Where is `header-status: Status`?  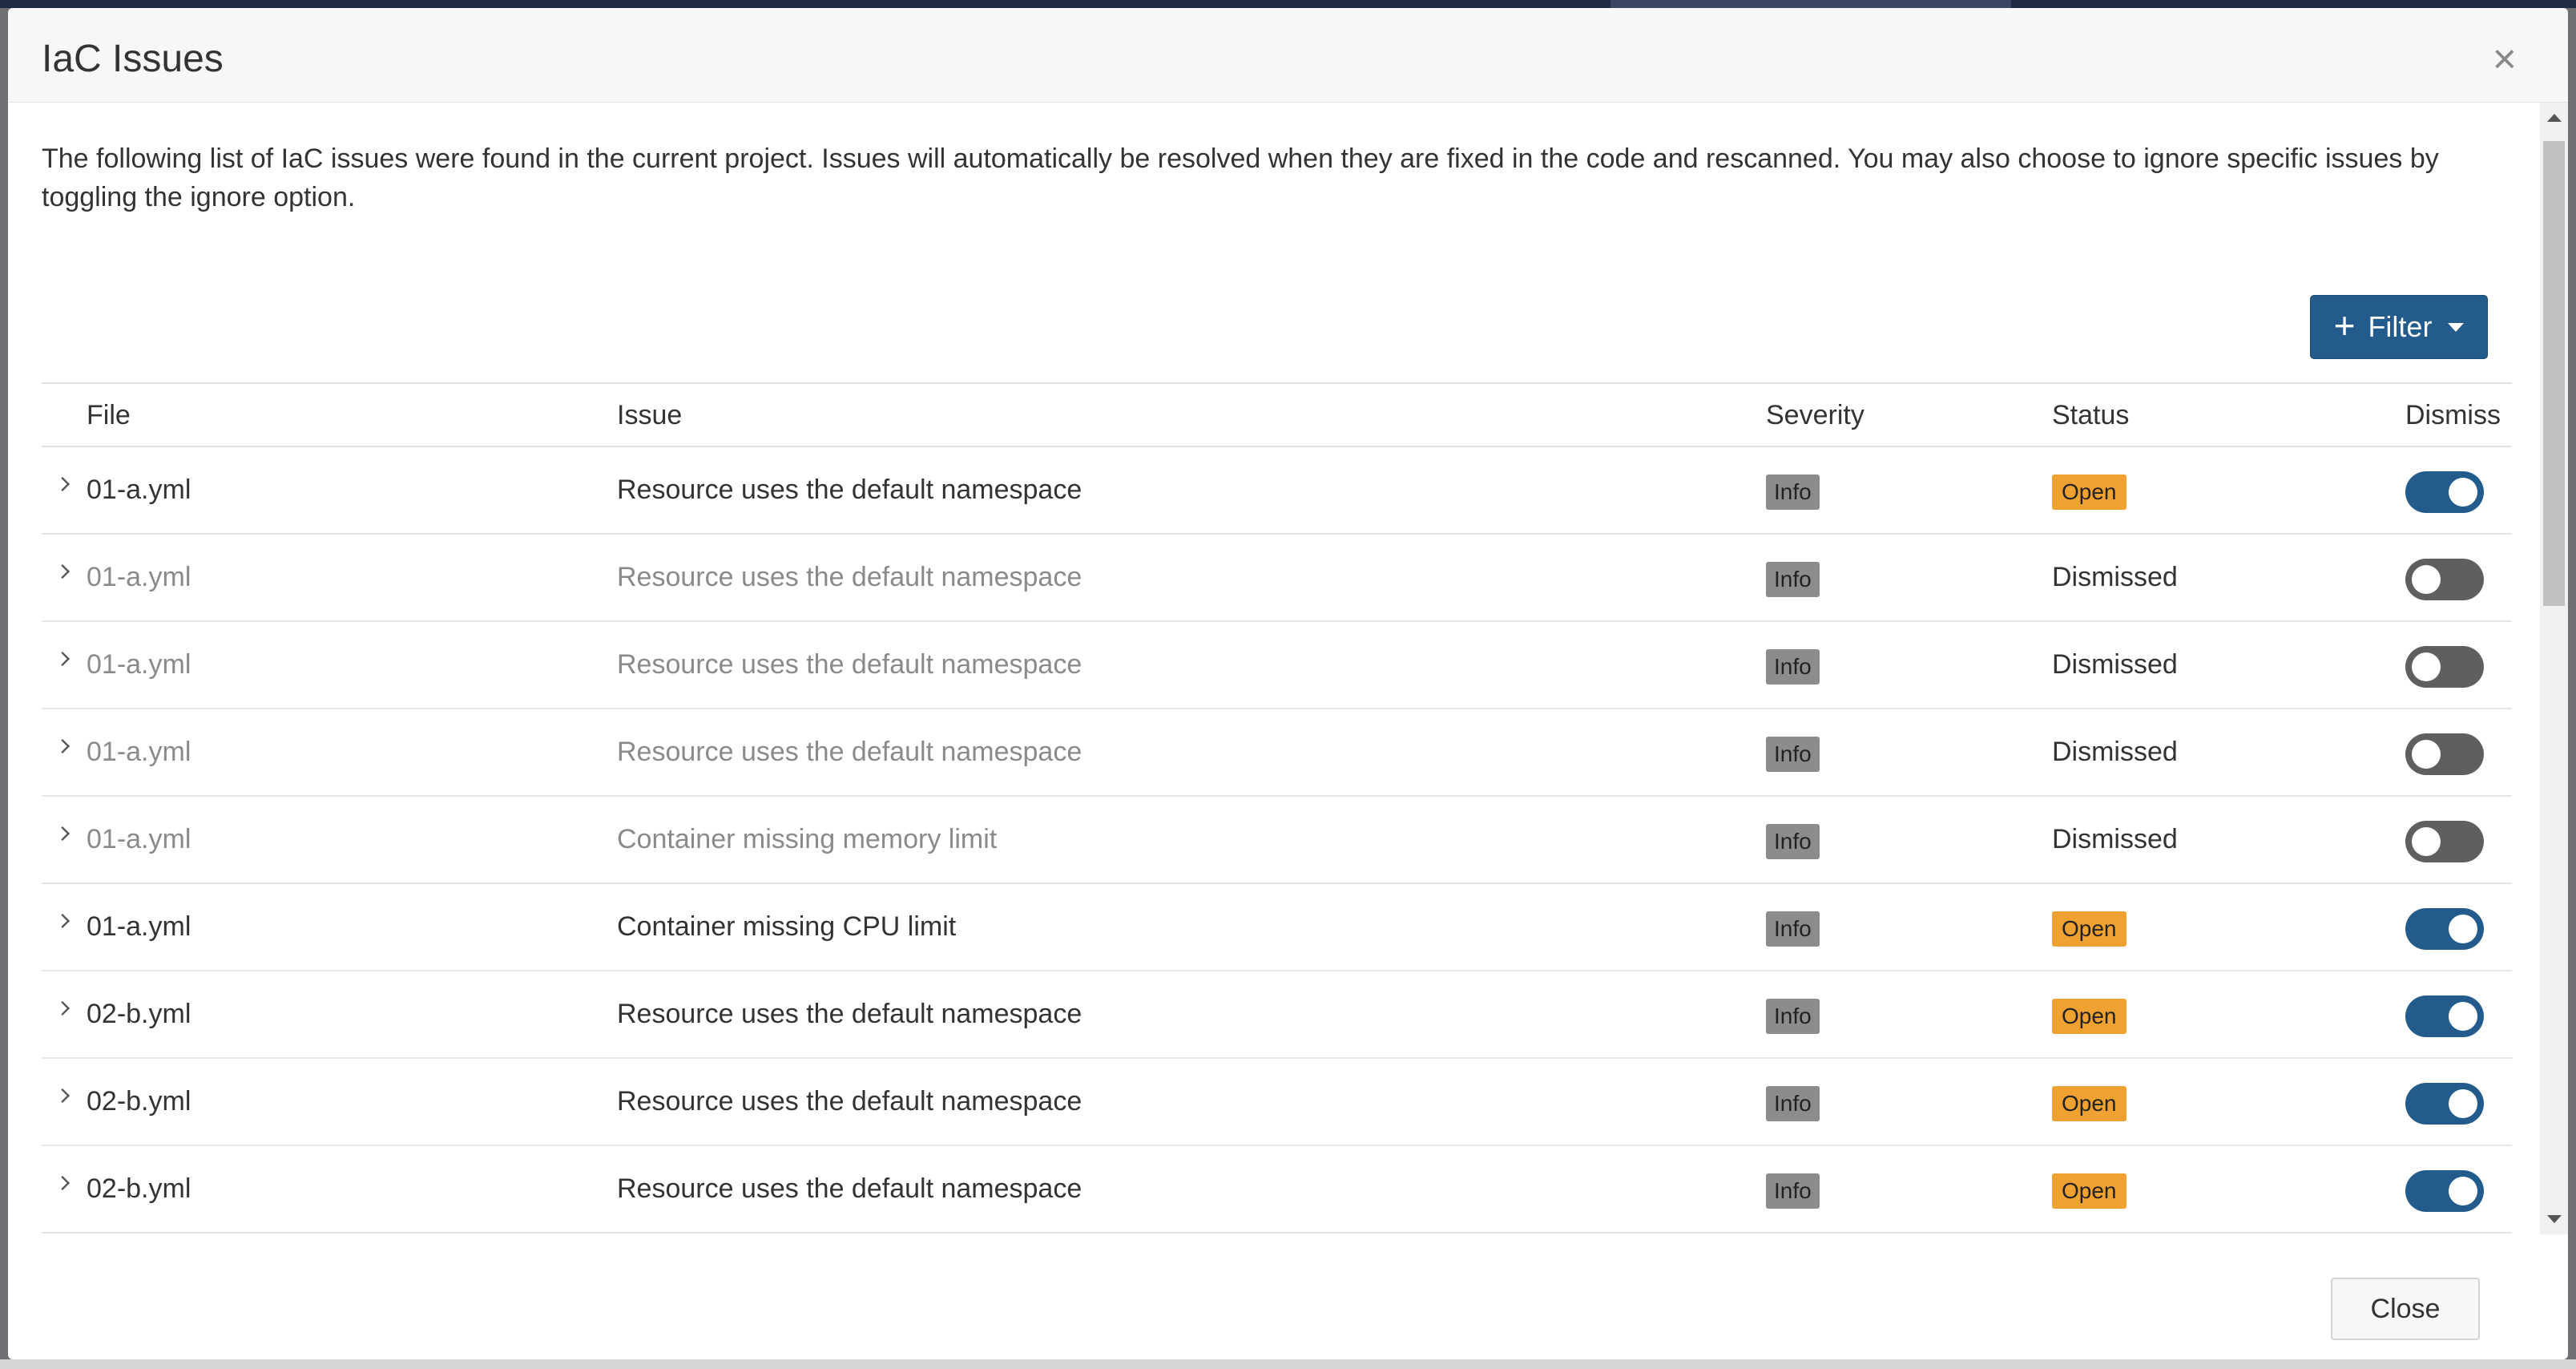 header-status: Status is located at coordinates (2090, 415).